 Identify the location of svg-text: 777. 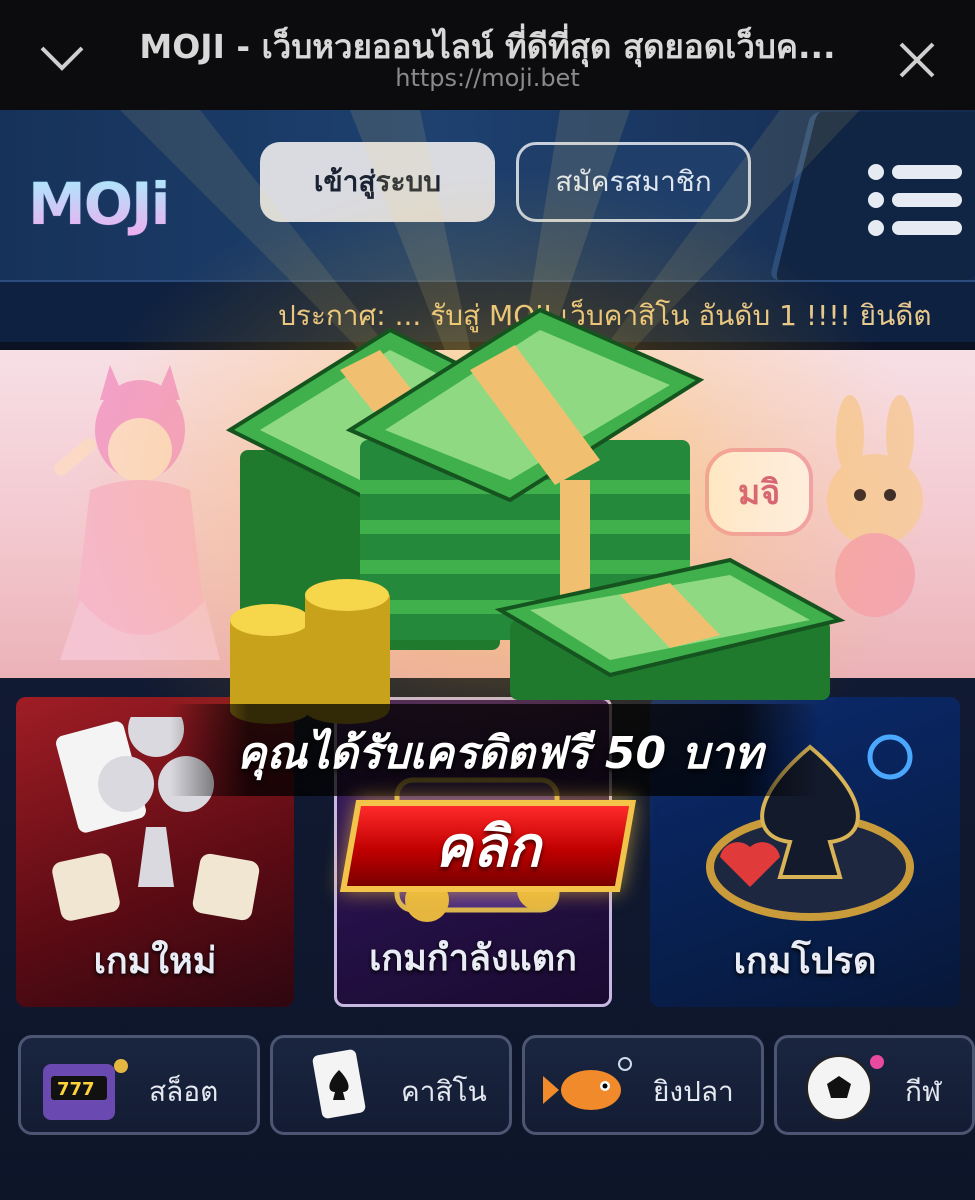
(76, 1089).